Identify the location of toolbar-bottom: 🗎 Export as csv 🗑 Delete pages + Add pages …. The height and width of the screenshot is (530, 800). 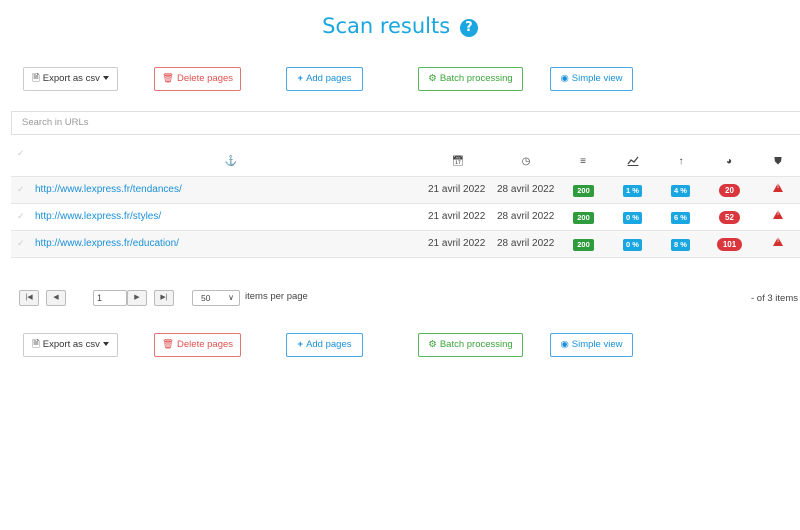
(400, 345).